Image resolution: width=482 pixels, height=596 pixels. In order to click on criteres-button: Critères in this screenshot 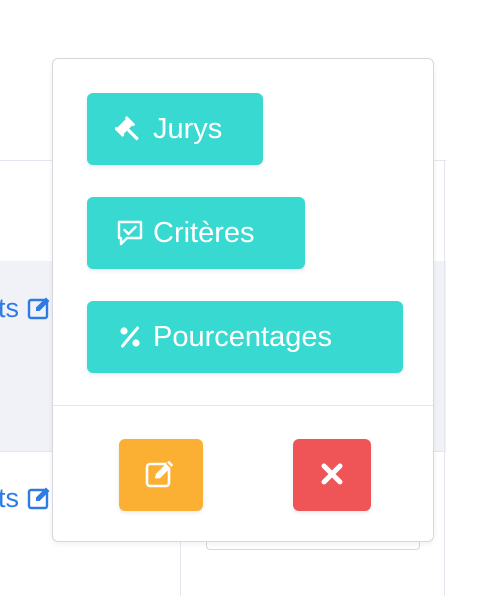, I will do `click(196, 233)`.